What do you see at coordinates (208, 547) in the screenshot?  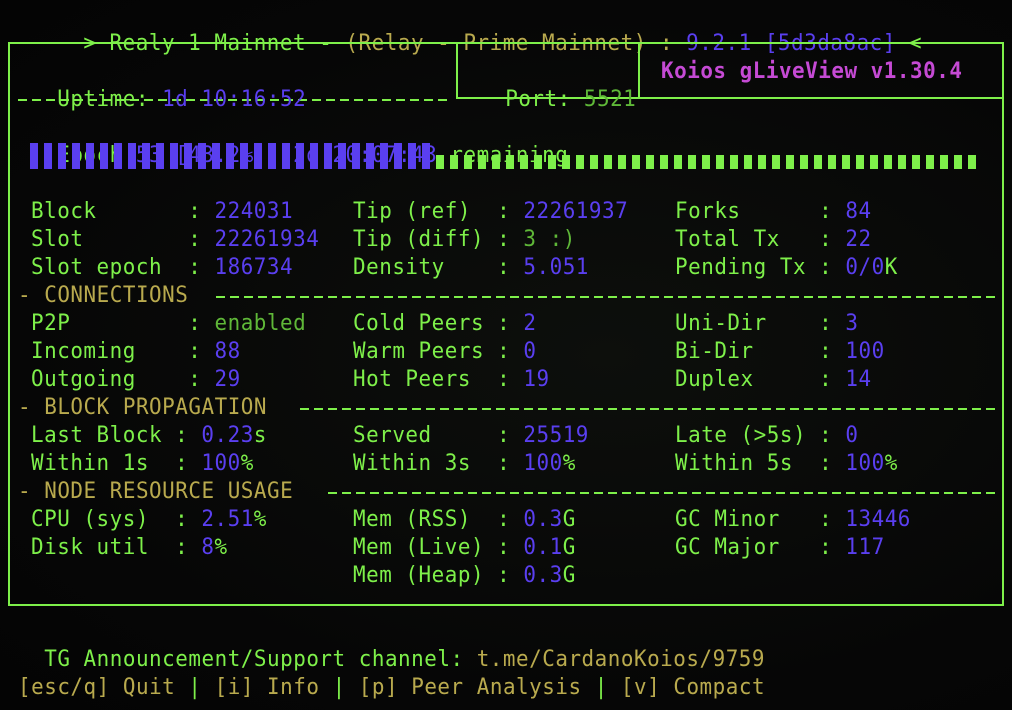 I see `resources-value: 8` at bounding box center [208, 547].